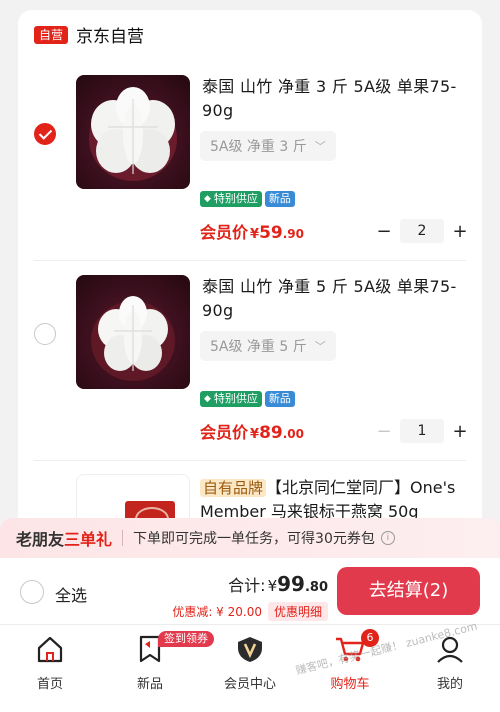 The height and width of the screenshot is (712, 500). Describe the element at coordinates (271, 233) in the screenshot. I see `price-integer: 59` at that location.